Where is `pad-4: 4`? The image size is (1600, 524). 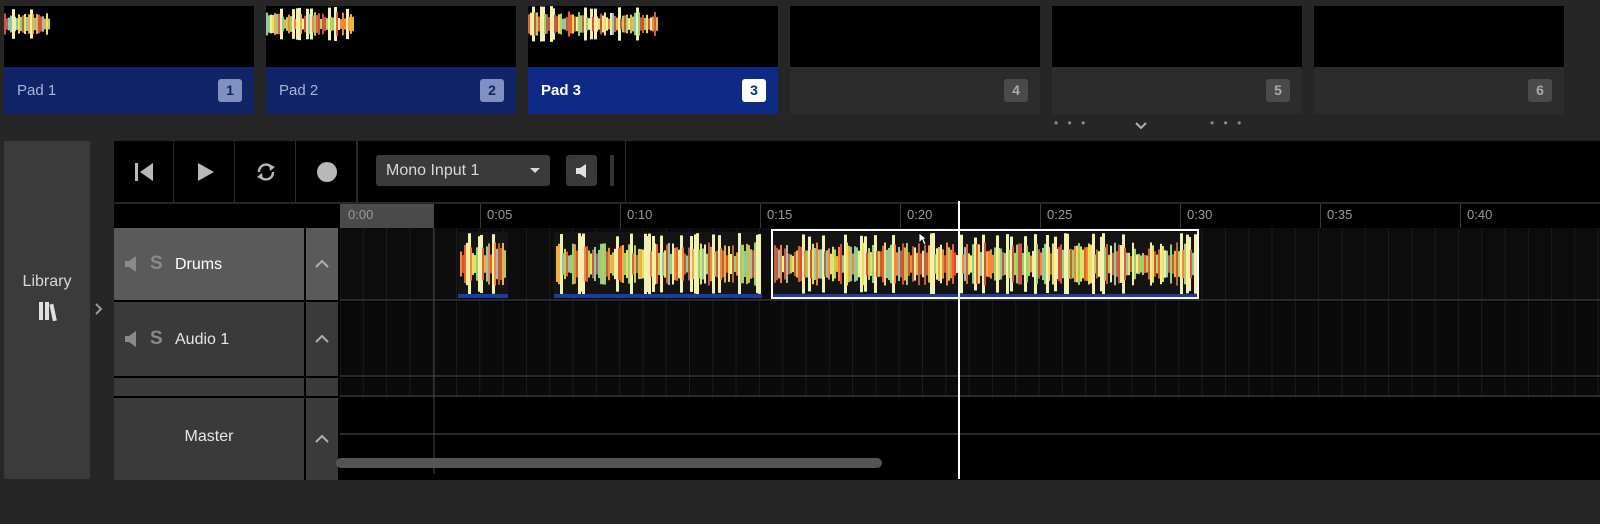
pad-4: 4 is located at coordinates (915, 60).